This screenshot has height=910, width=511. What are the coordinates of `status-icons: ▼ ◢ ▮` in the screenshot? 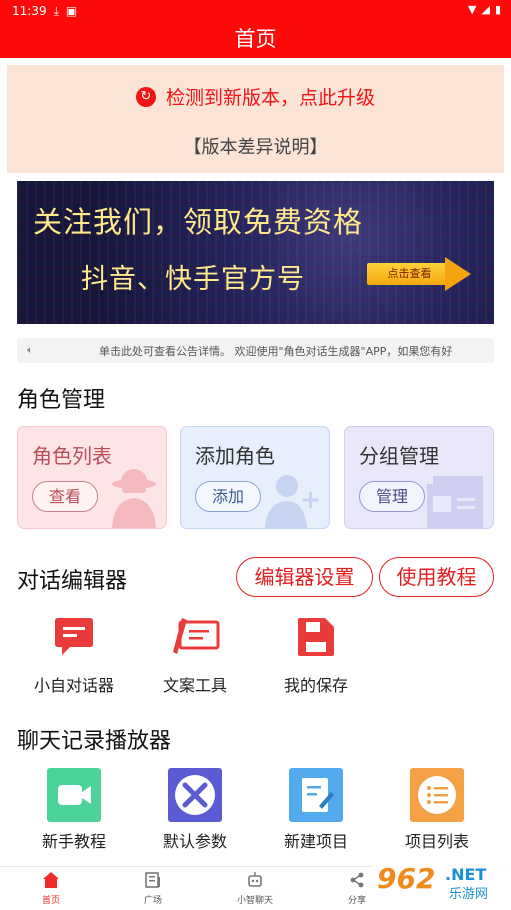 It's located at (484, 9).